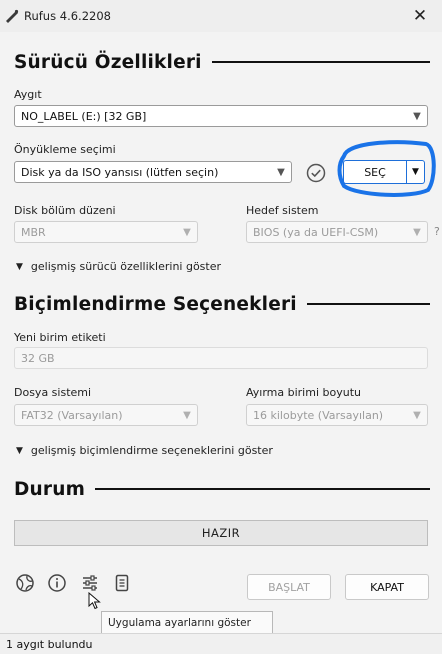 The image size is (442, 654). I want to click on boot-selection-value: Disk ya da ISO yansısı (lütfen seçin), so click(120, 172).